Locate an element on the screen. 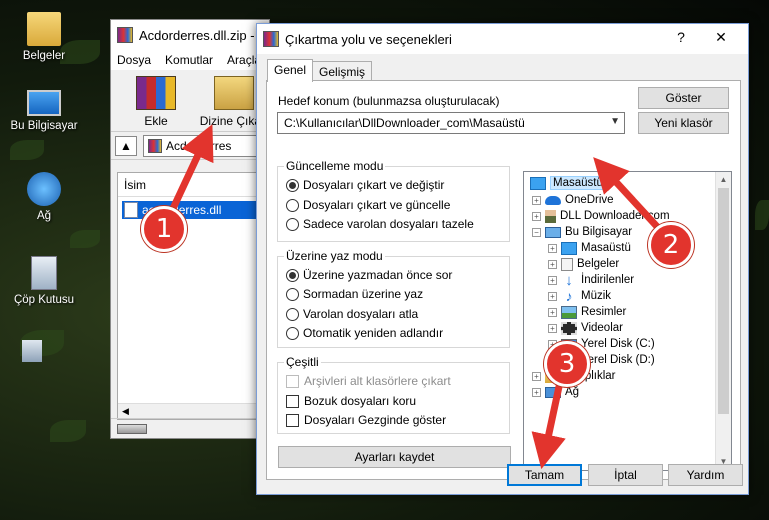 The height and width of the screenshot is (520, 769). extract-to-folder-icon is located at coordinates (234, 93).